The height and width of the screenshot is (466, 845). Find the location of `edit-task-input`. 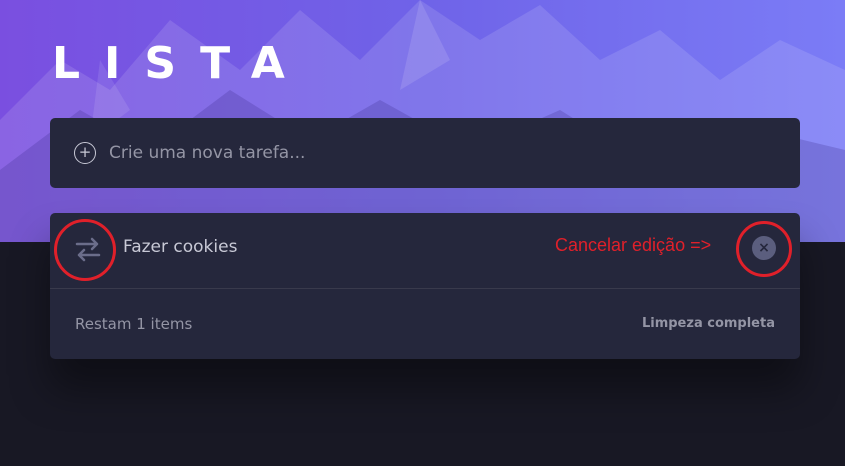

edit-task-input is located at coordinates (273, 247).